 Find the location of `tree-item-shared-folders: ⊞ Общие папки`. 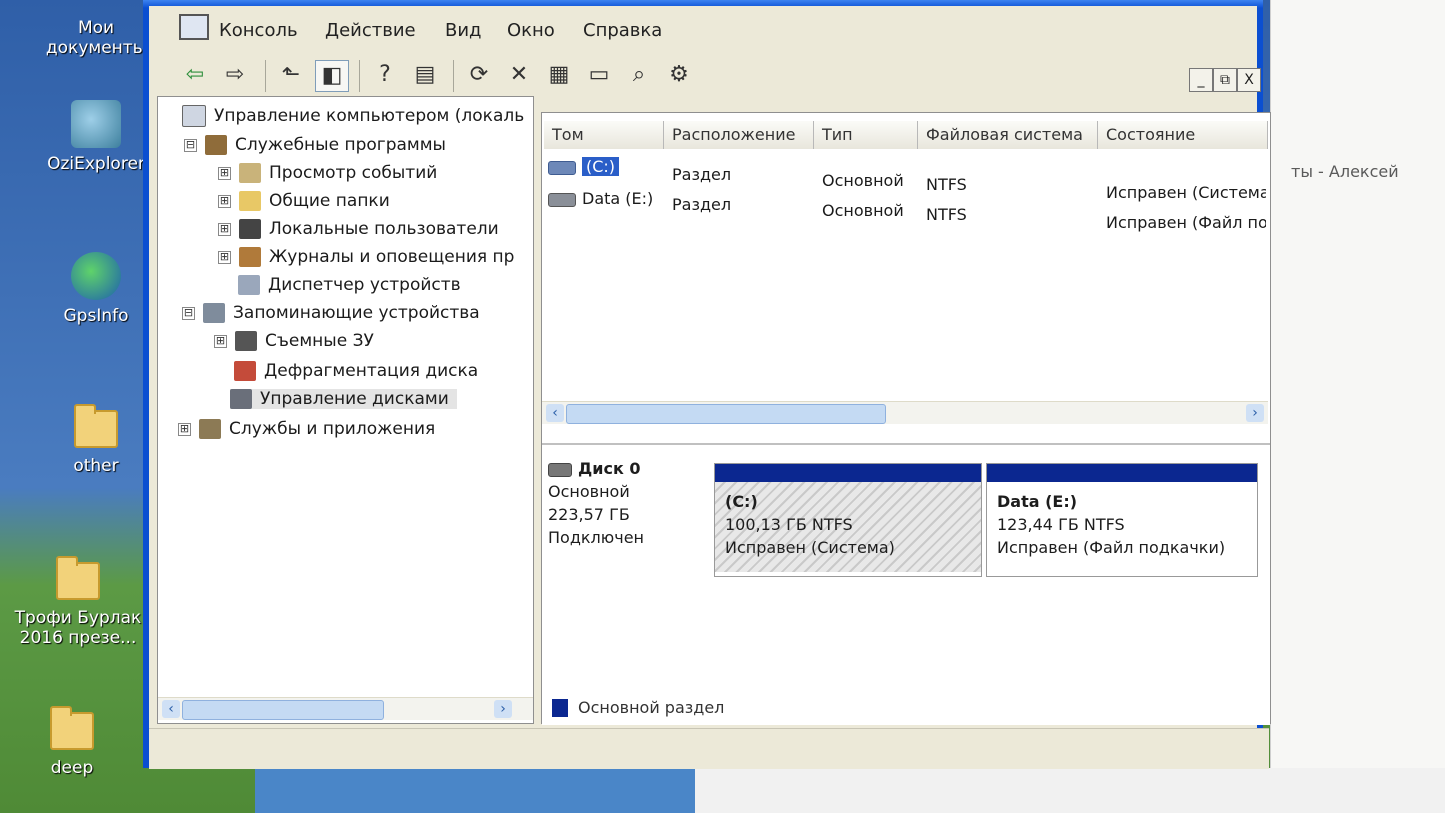

tree-item-shared-folders: ⊞ Общие папки is located at coordinates (304, 201).